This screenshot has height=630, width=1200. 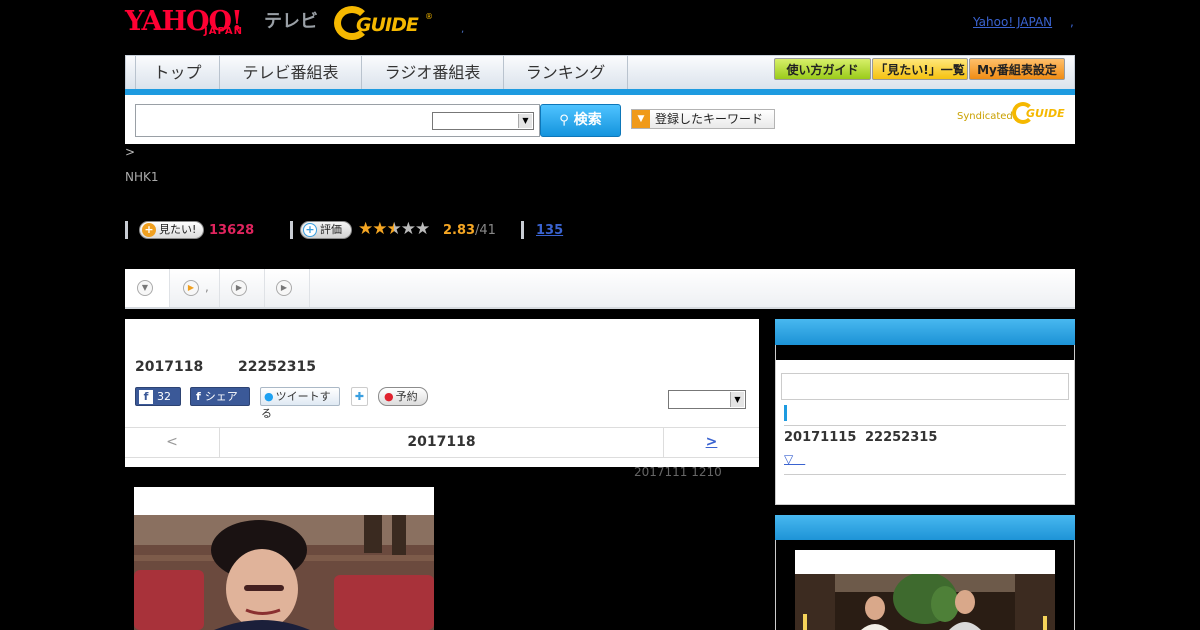 I want to click on want-to-watch-button: + 見たい!, so click(x=171, y=230).